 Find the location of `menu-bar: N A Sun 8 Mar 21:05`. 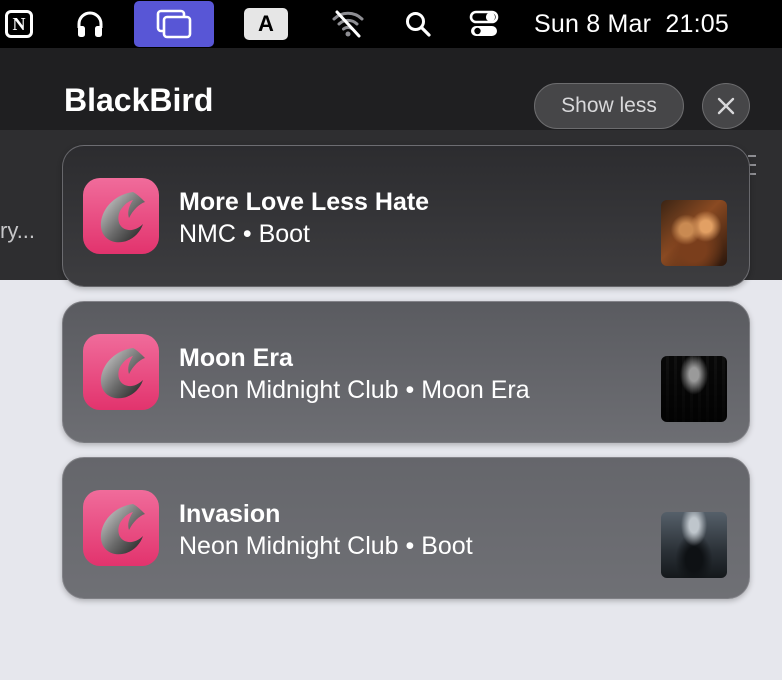

menu-bar: N A Sun 8 Mar 21:05 is located at coordinates (391, 24).